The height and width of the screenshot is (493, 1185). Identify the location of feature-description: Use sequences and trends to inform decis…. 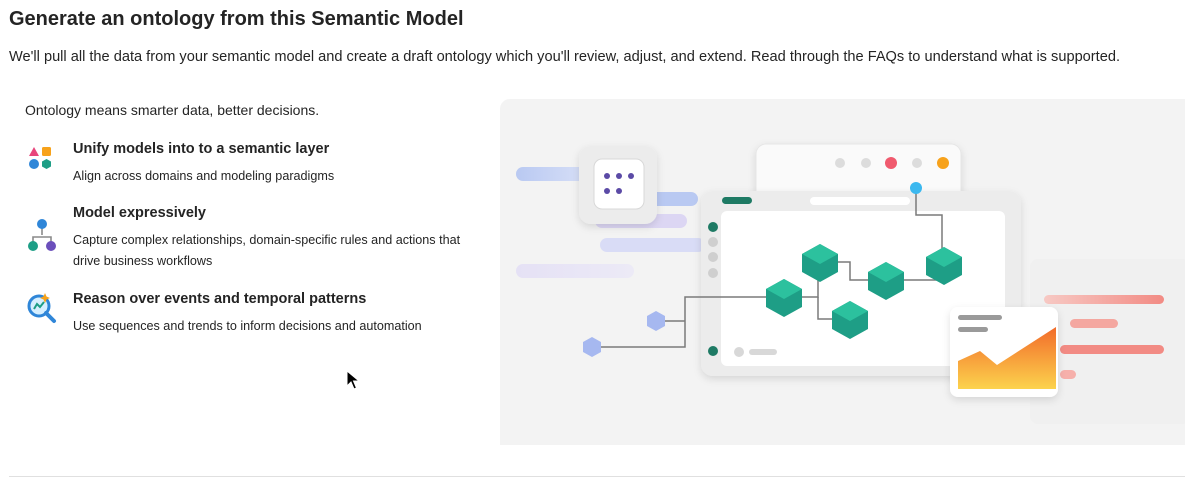
(247, 326).